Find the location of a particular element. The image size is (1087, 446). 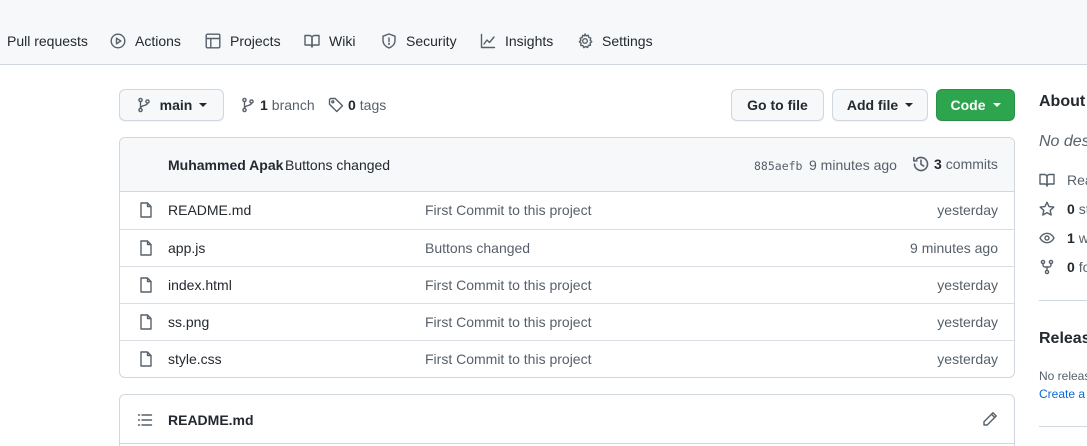

nav-insights: Insights is located at coordinates (516, 41).